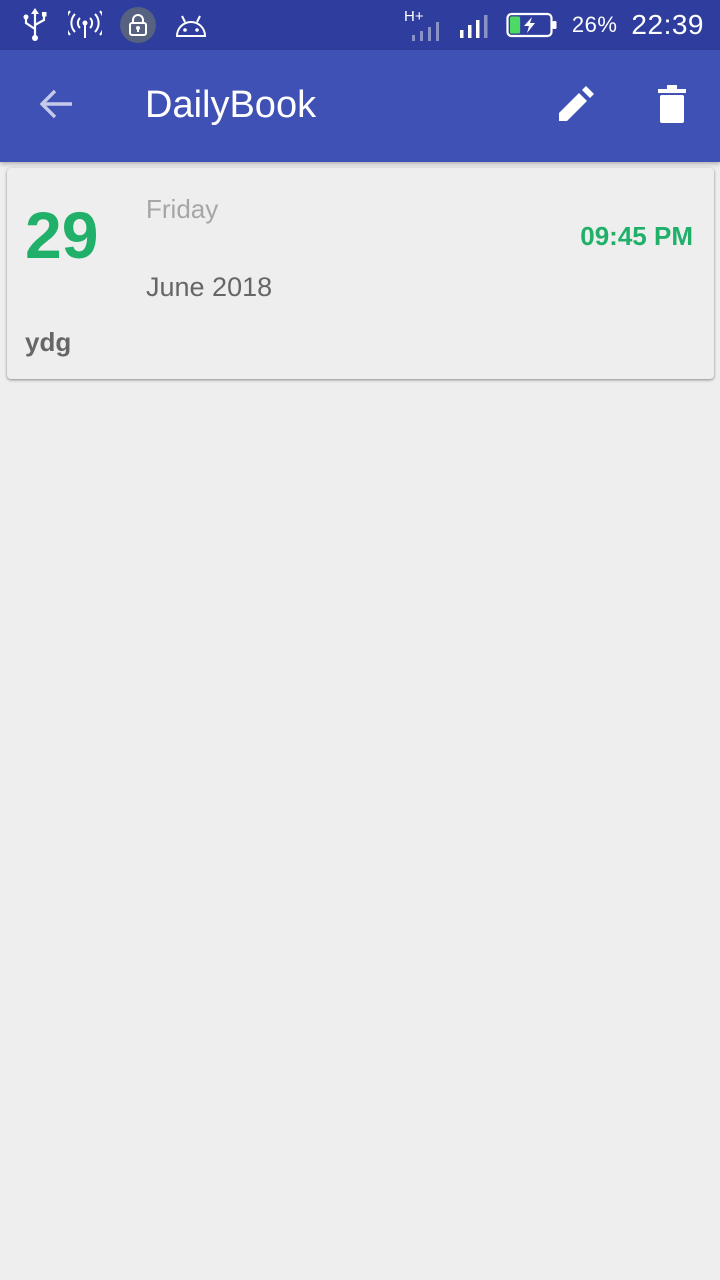  What do you see at coordinates (209, 287) in the screenshot?
I see `entry-month-year: June 2018` at bounding box center [209, 287].